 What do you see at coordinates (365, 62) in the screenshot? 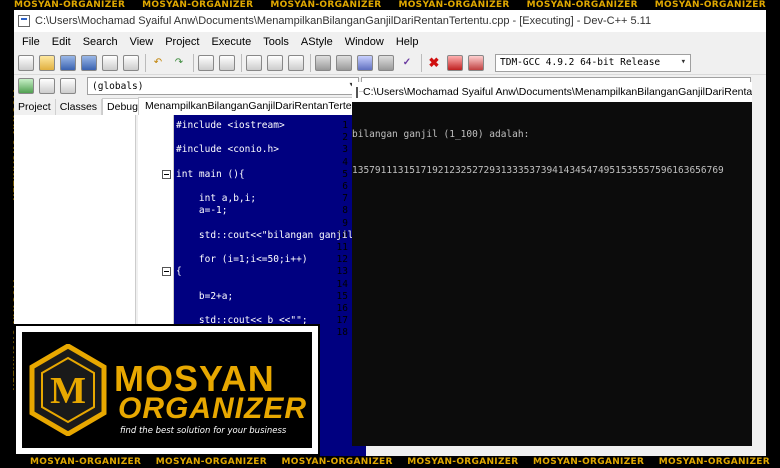
I see `compile-run-icon` at bounding box center [365, 62].